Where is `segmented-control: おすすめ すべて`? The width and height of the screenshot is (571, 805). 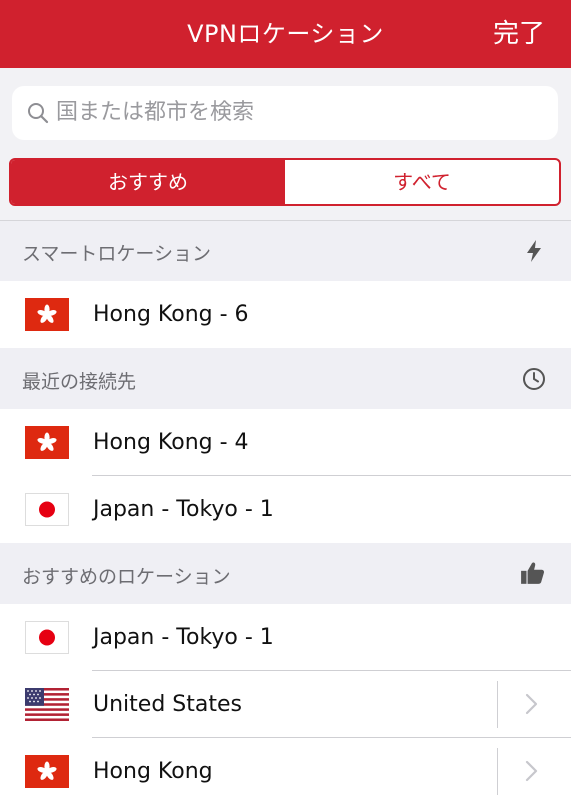 segmented-control: おすすめ すべて is located at coordinates (285, 182).